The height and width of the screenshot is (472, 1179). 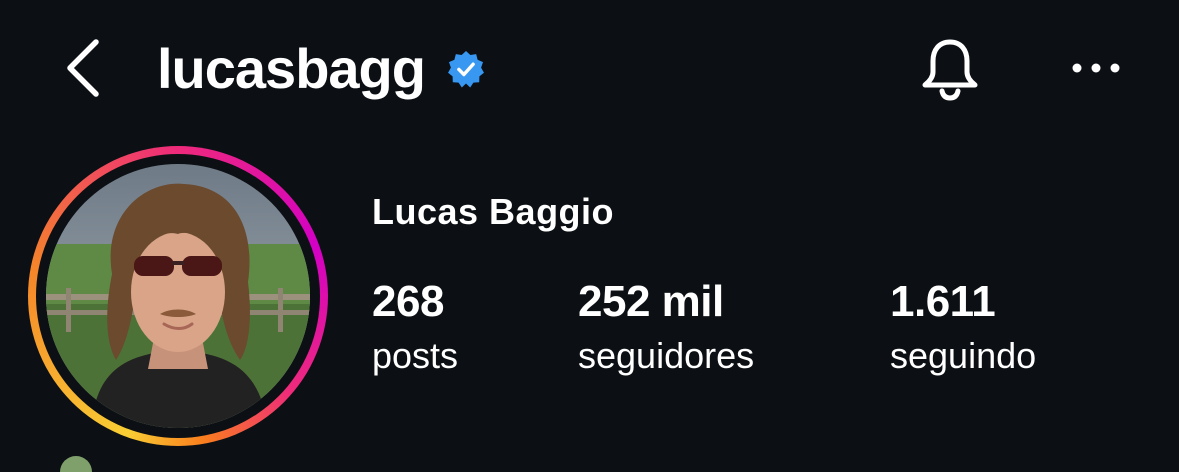 What do you see at coordinates (76, 464) in the screenshot?
I see `highlight-thumbnail-peek` at bounding box center [76, 464].